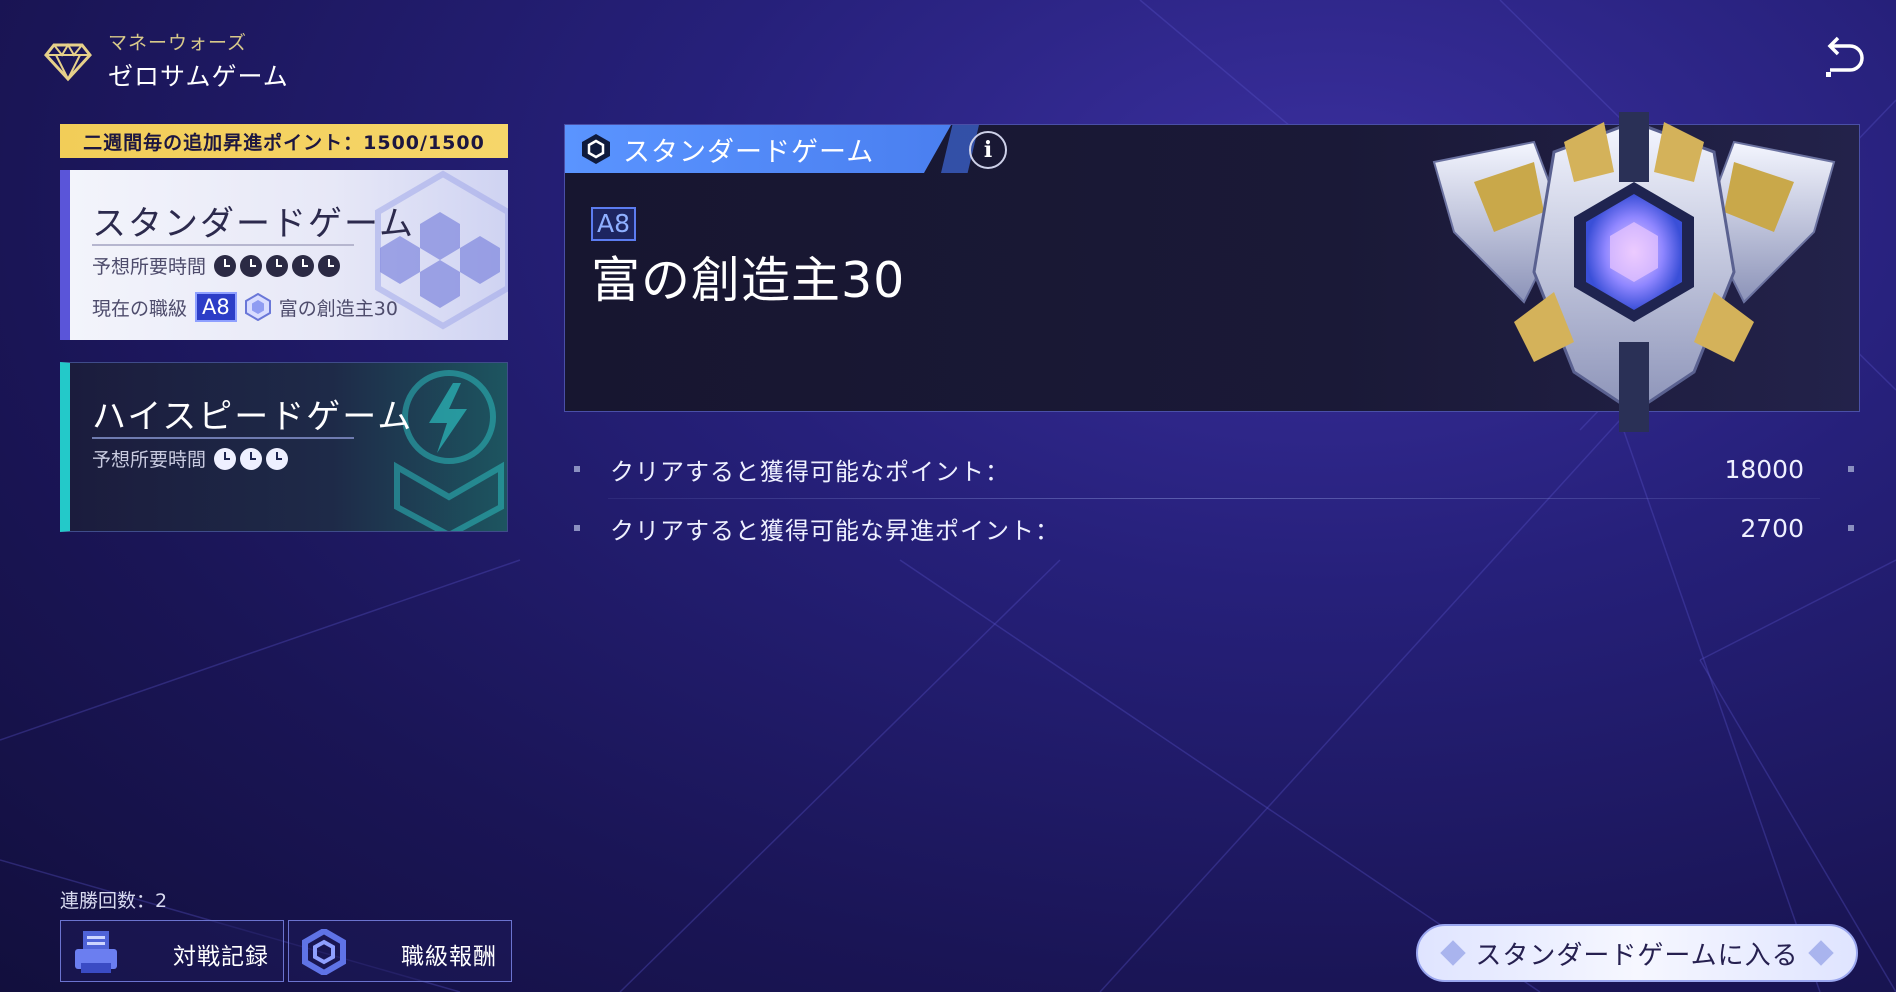 The image size is (1896, 992). I want to click on header: マネーウォーズ ゼロサムゲーム, so click(165, 60).